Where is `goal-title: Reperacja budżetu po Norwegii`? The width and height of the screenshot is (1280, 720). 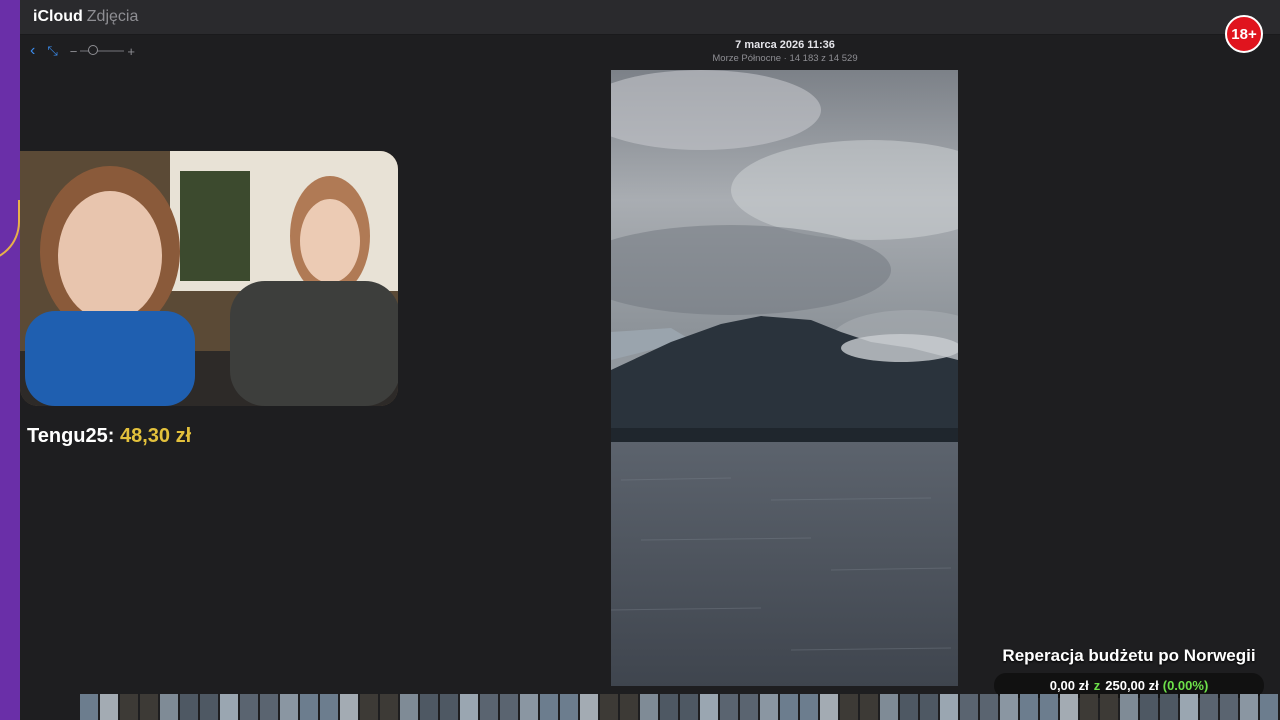 goal-title: Reperacja budżetu po Norwegii is located at coordinates (1129, 655).